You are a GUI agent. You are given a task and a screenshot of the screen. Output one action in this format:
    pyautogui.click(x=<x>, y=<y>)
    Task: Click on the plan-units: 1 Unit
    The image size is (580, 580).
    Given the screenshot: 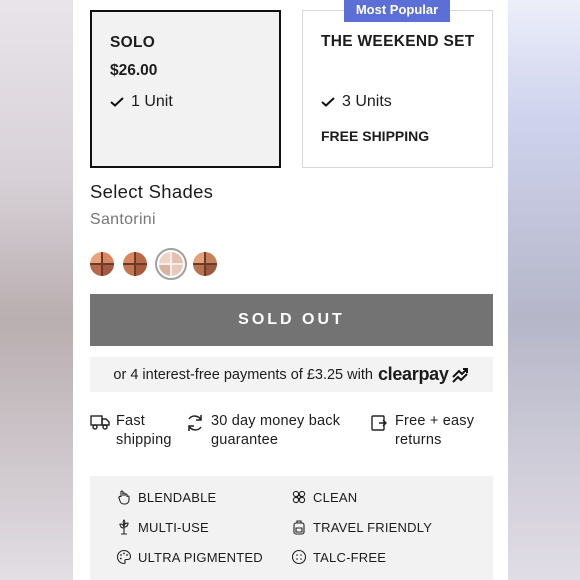 What is the action you would take?
    pyautogui.click(x=141, y=102)
    